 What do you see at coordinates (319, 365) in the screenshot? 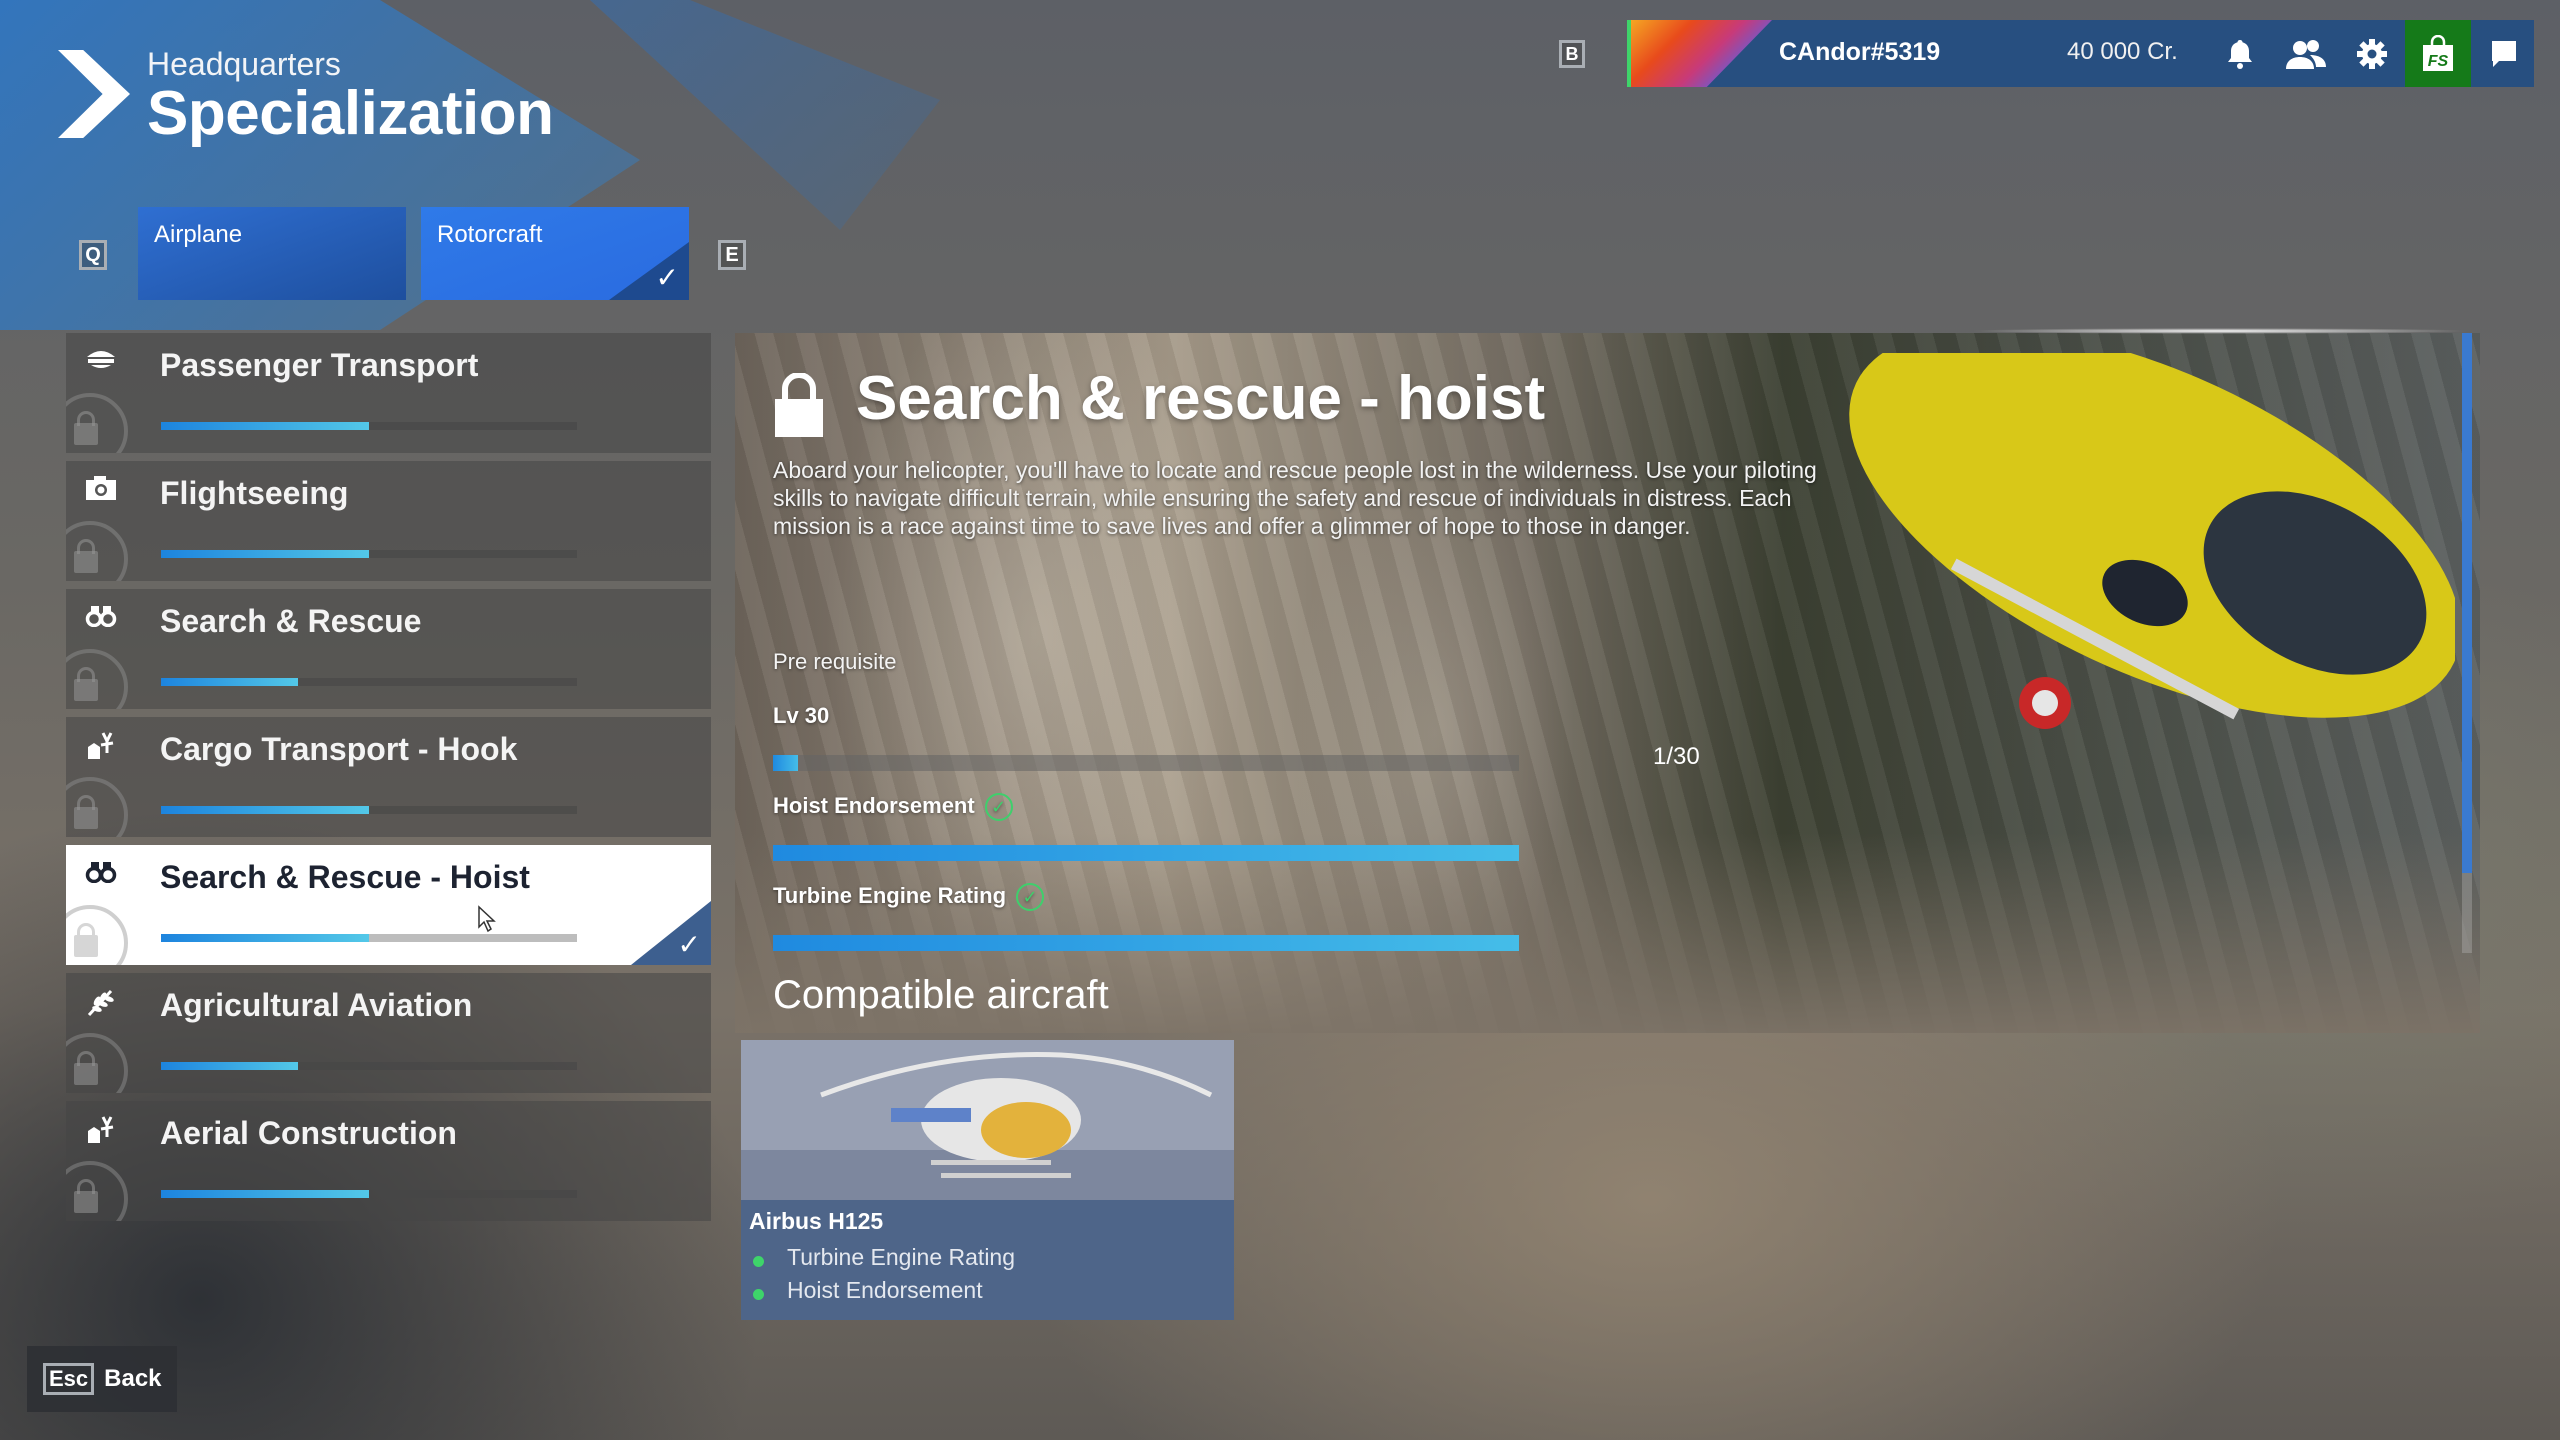
I see `specialization-name: Passenger Transport` at bounding box center [319, 365].